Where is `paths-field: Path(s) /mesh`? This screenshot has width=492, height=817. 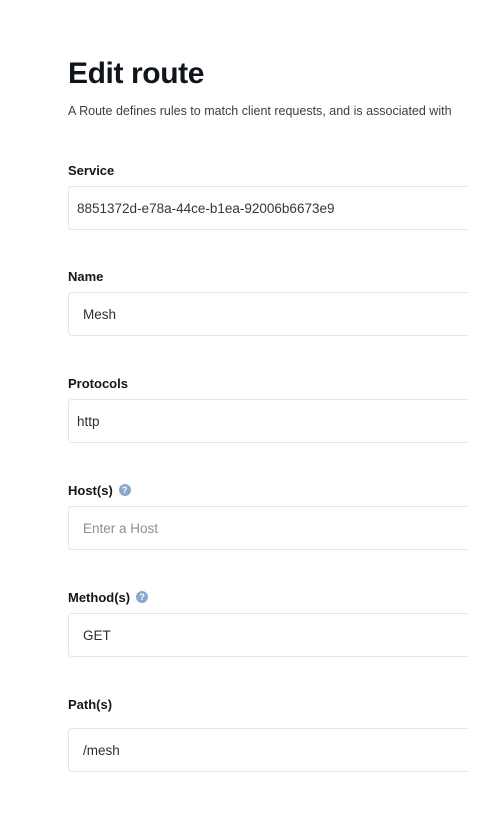 paths-field: Path(s) /mesh is located at coordinates (268, 733).